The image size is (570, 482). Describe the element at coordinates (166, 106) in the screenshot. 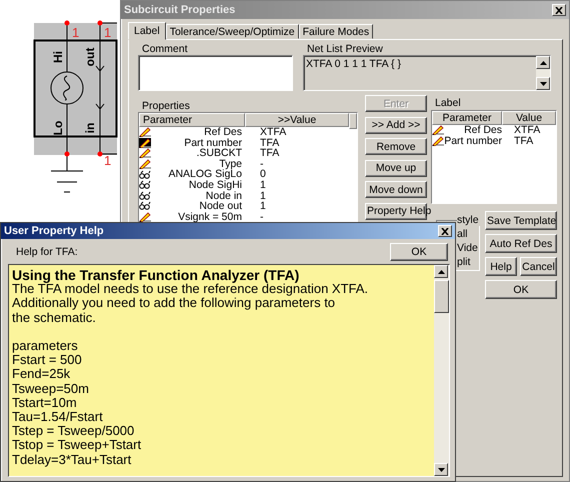

I see `list-label: Properties` at that location.